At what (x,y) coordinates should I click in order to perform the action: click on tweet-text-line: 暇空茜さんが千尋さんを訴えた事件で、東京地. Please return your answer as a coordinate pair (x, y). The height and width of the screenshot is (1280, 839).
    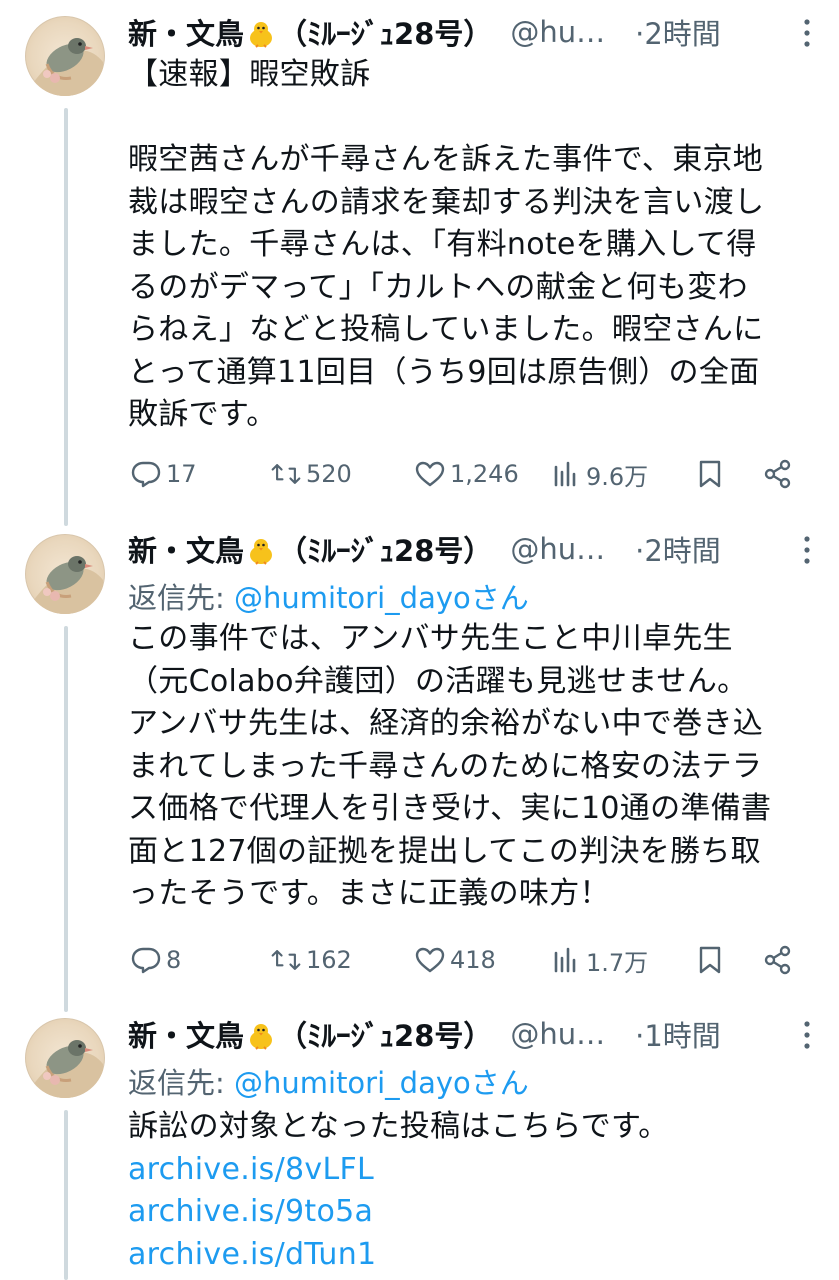
    Looking at the image, I should click on (446, 159).